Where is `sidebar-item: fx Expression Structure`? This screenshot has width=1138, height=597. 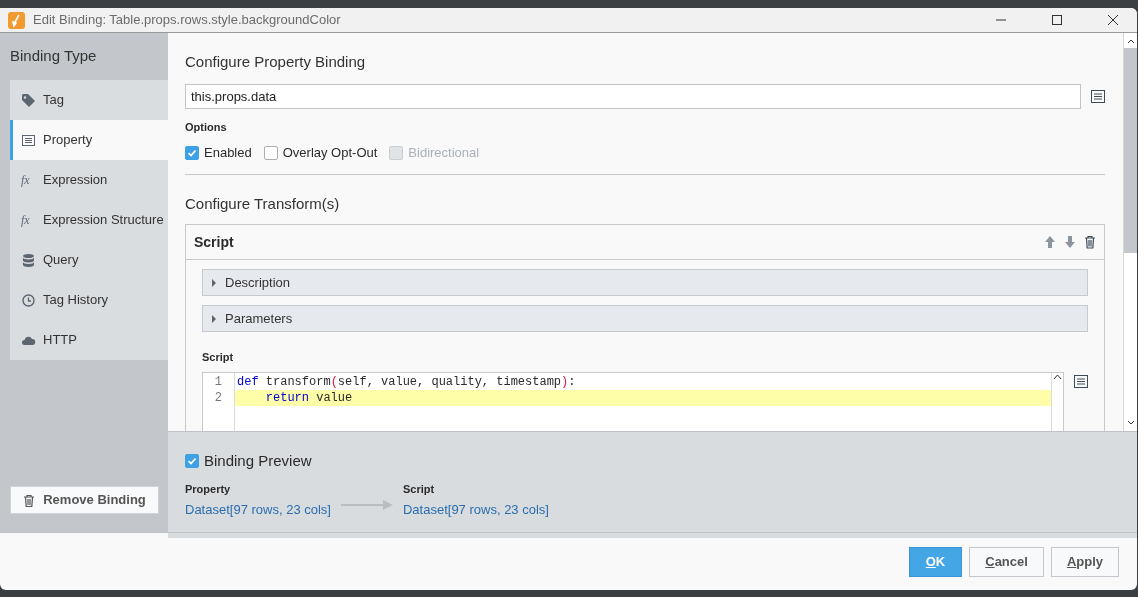
sidebar-item: fx Expression Structure is located at coordinates (89, 220).